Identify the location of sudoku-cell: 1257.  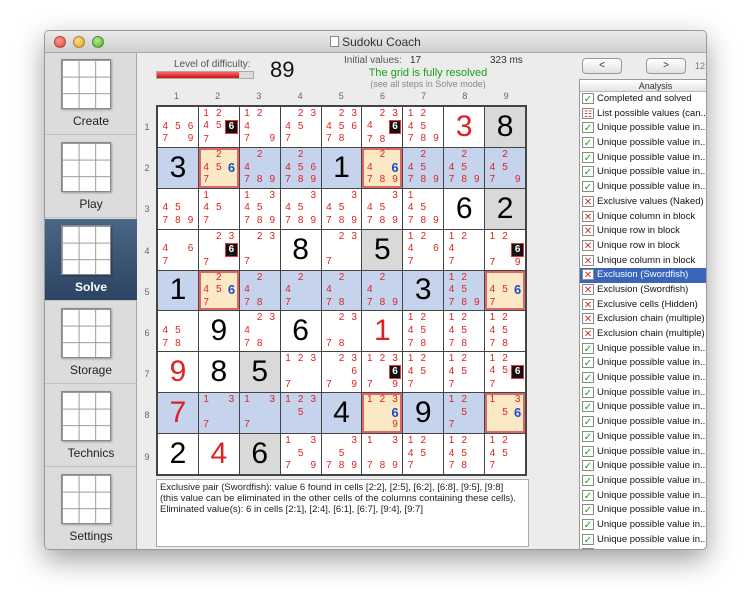
(464, 413).